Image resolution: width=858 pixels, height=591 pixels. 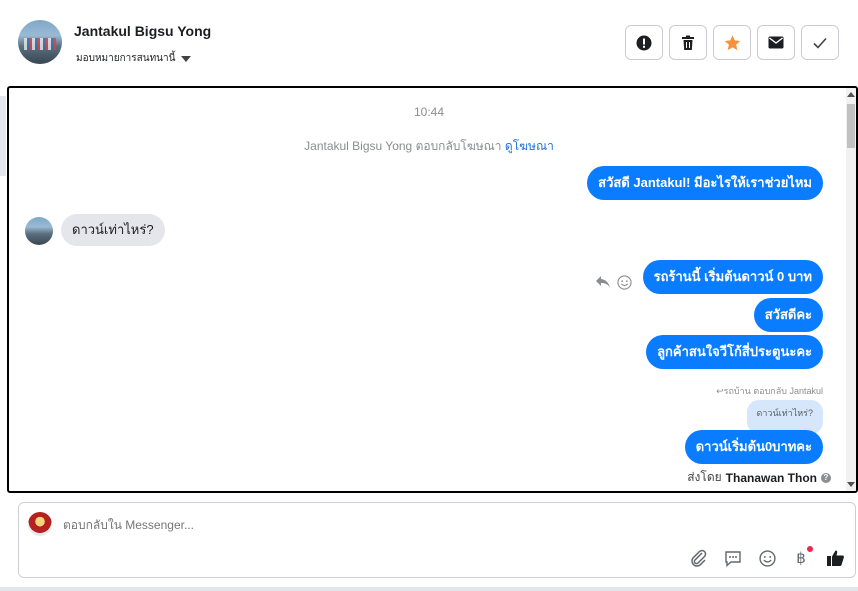 What do you see at coordinates (788, 315) in the screenshot?
I see `outgoing-message: สวัสดีคะ` at bounding box center [788, 315].